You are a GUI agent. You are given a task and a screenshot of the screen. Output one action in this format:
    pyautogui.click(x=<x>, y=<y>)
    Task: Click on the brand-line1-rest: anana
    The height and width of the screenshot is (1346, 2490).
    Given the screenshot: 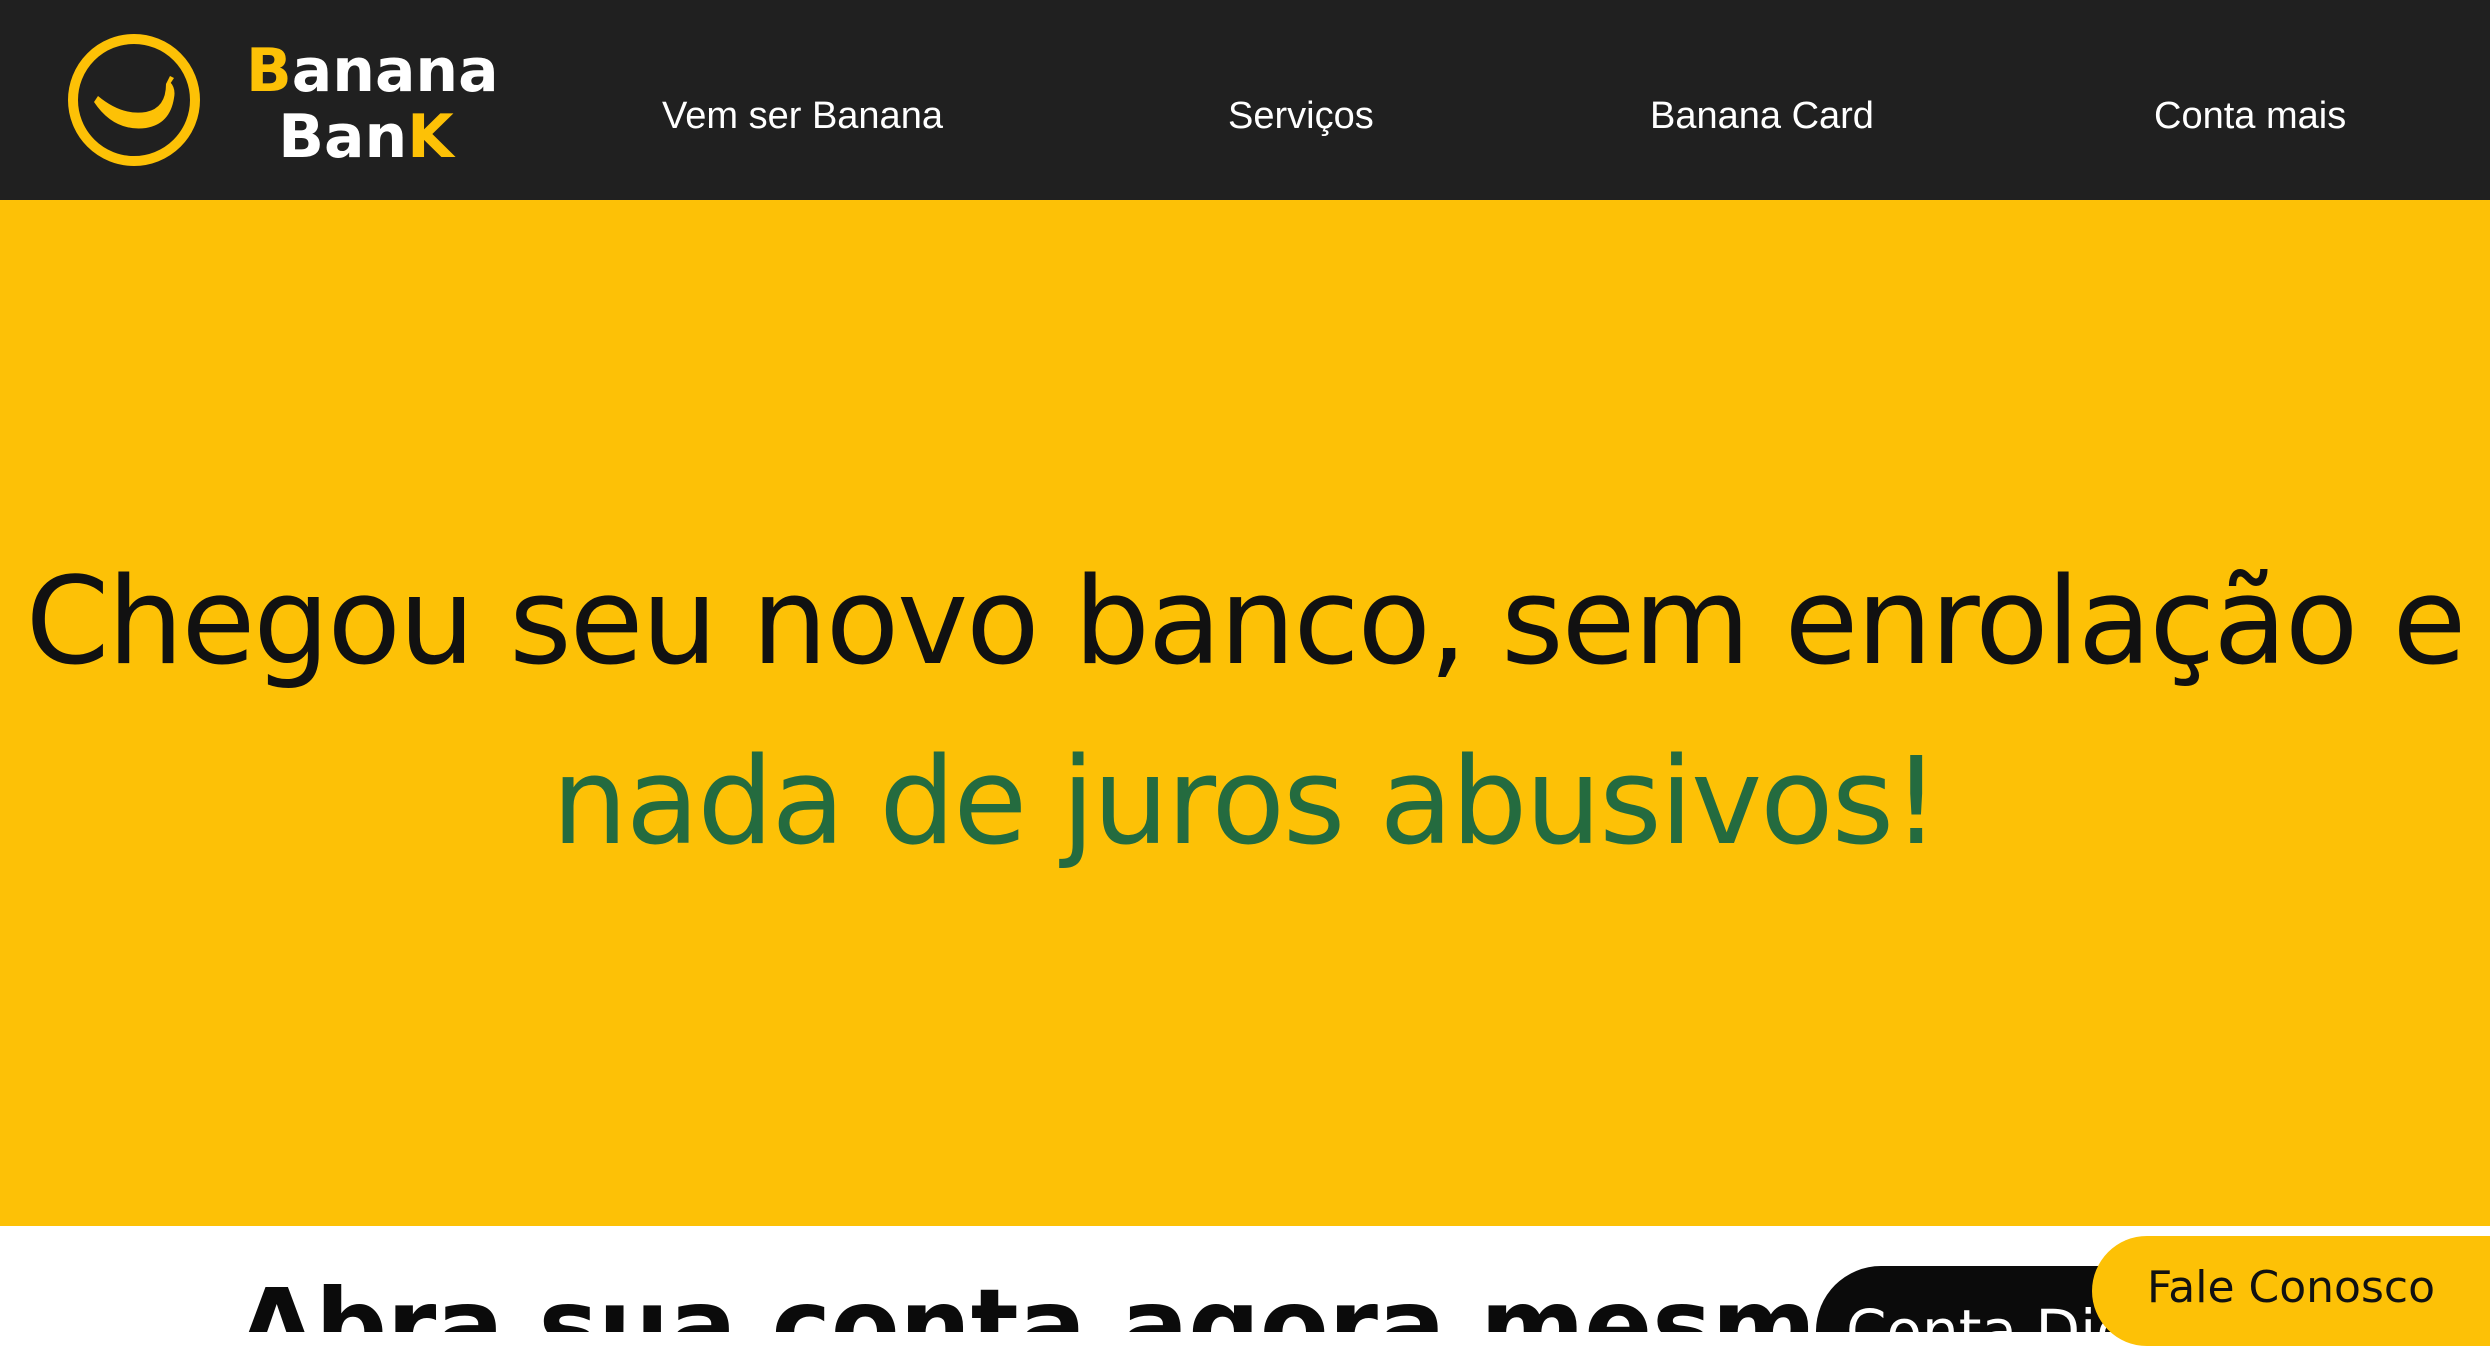 What is the action you would take?
    pyautogui.click(x=395, y=71)
    